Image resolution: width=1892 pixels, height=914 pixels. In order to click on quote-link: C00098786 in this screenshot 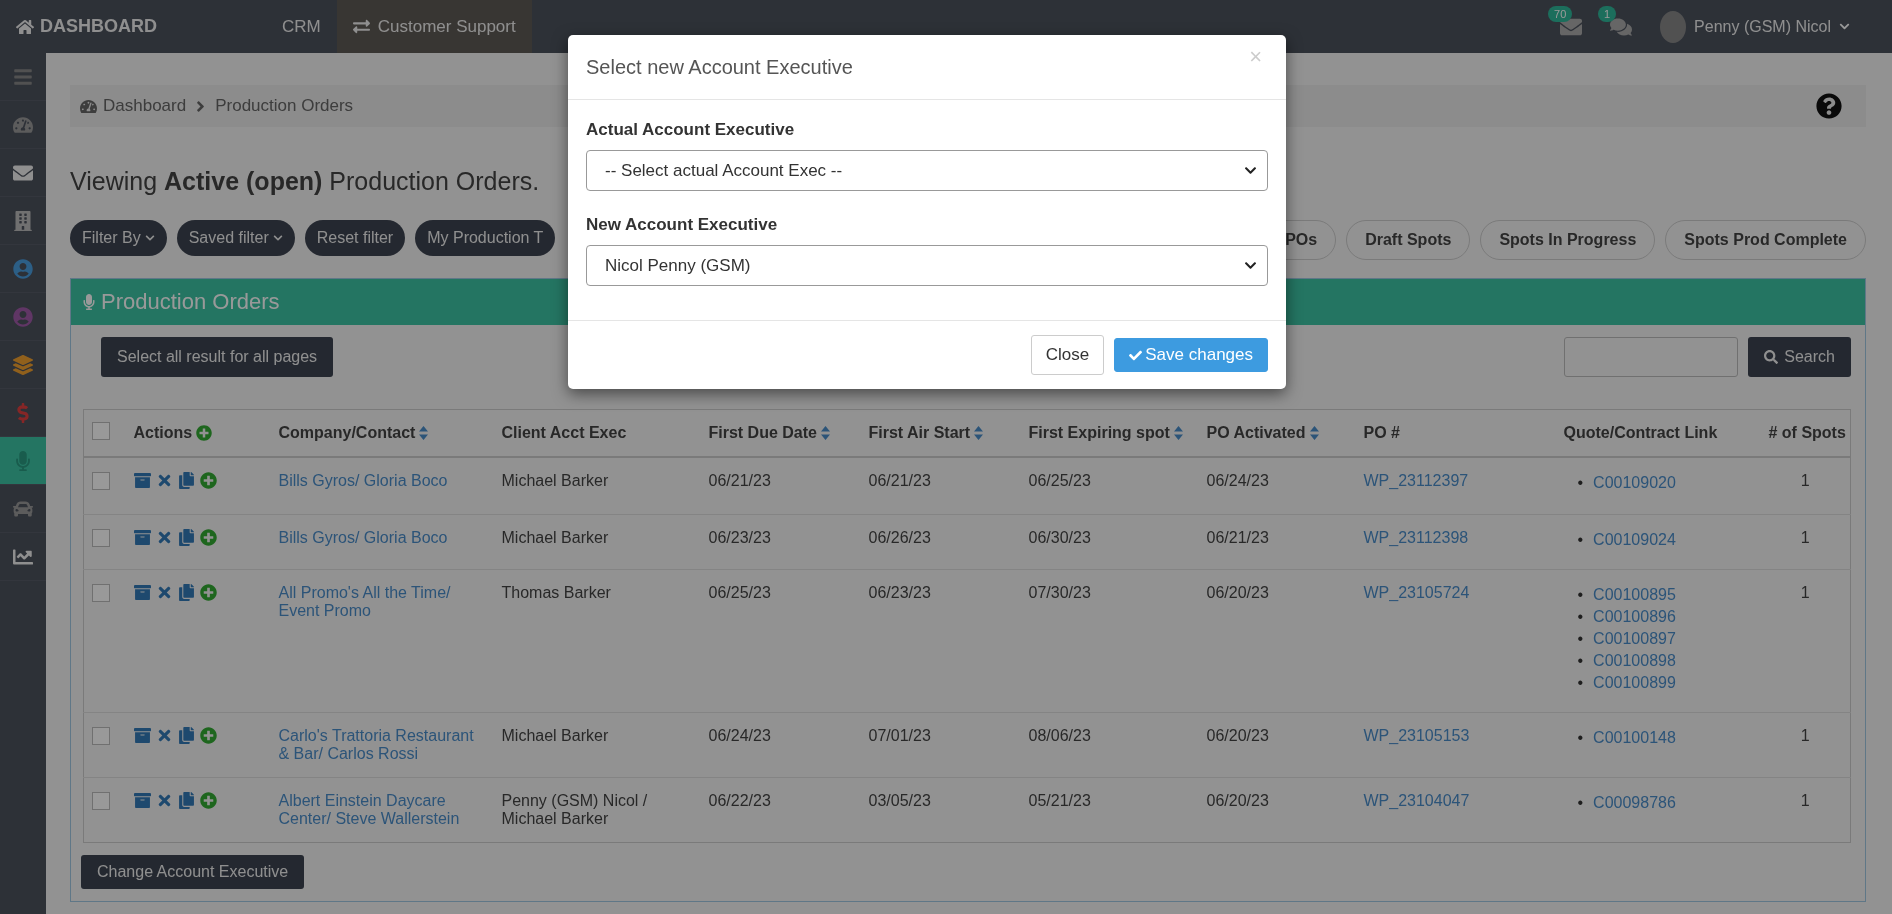, I will do `click(1634, 802)`.